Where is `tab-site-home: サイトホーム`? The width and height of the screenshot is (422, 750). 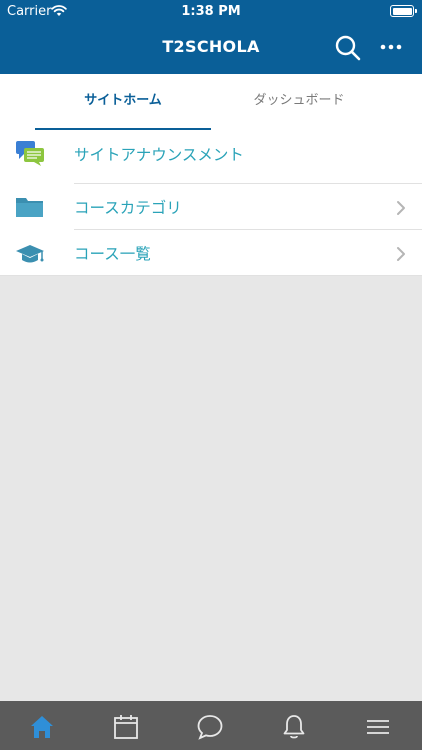 tab-site-home: サイトホーム is located at coordinates (123, 102).